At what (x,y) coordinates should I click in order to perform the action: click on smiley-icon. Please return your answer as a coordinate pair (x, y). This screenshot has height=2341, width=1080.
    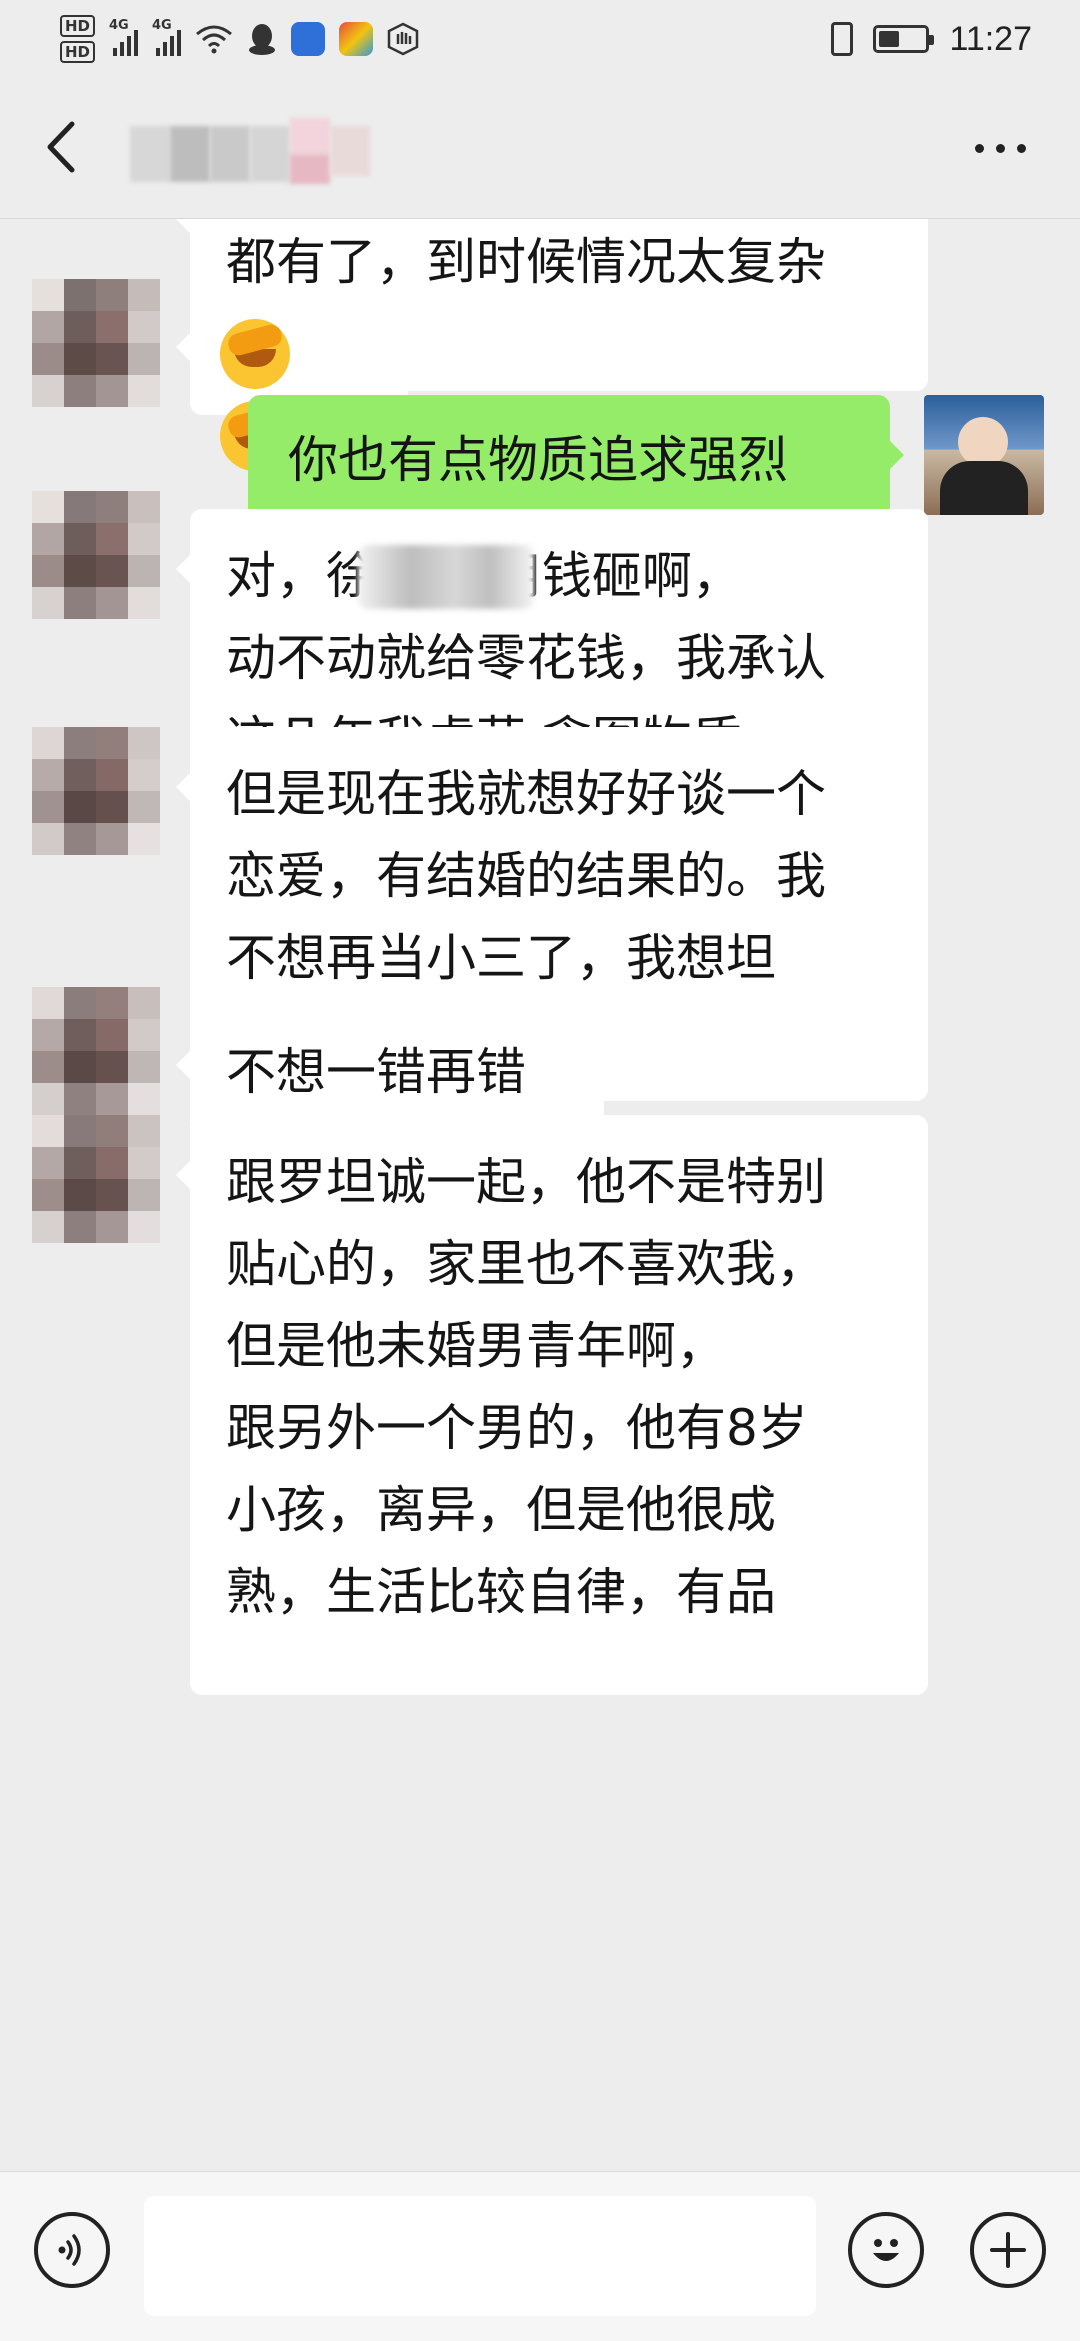
    Looking at the image, I should click on (886, 2250).